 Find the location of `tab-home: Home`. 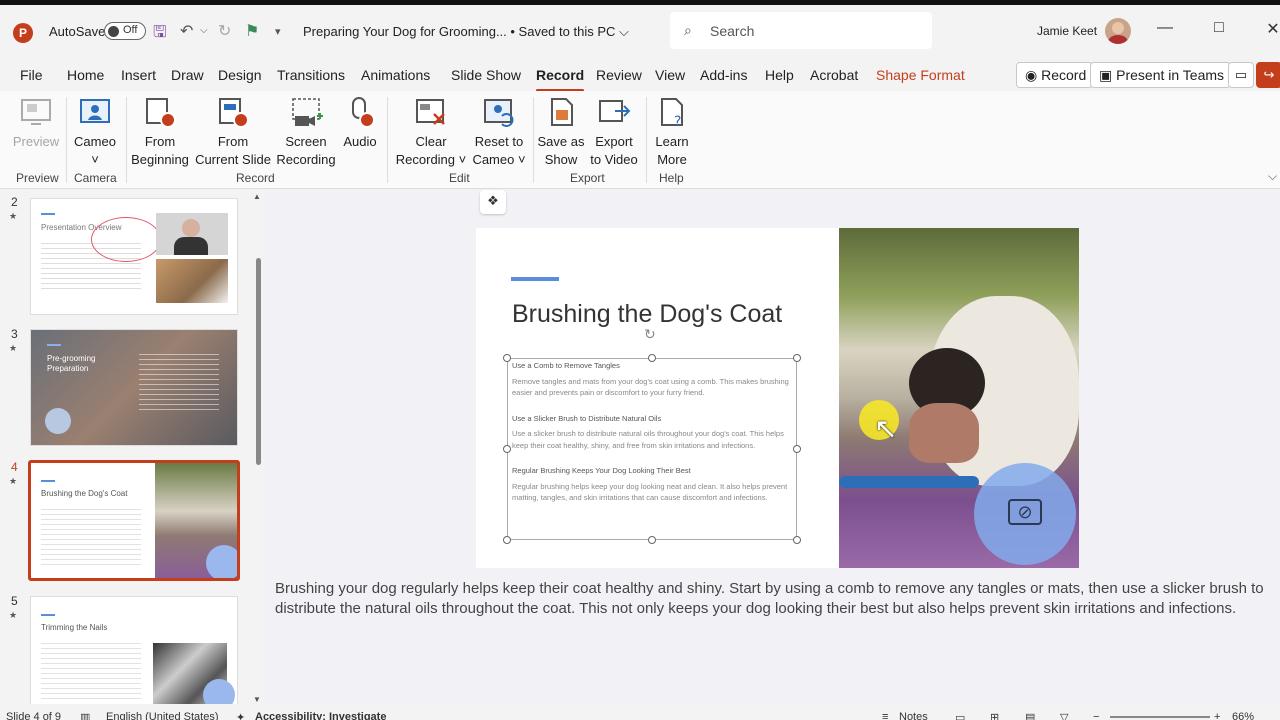

tab-home: Home is located at coordinates (85, 75).